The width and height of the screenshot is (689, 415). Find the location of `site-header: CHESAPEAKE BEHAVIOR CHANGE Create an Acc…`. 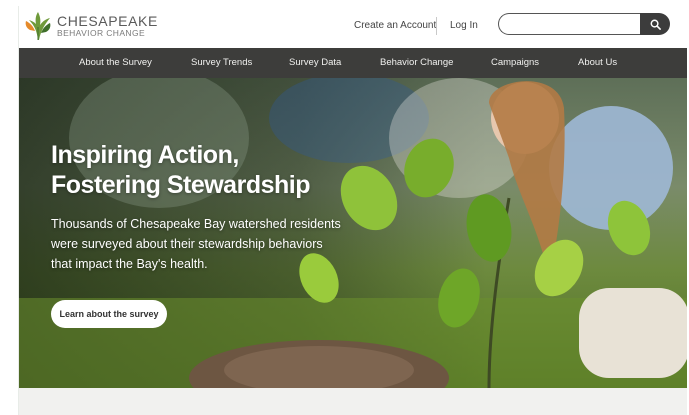

site-header: CHESAPEAKE BEHAVIOR CHANGE Create an Acc… is located at coordinates (353, 27).